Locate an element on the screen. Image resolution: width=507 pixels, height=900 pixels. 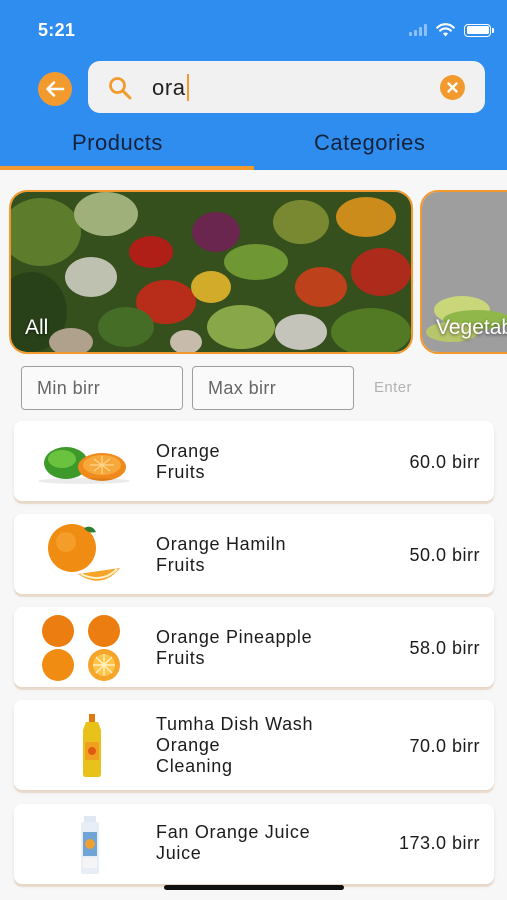
arrow-left-icon is located at coordinates (55, 89).